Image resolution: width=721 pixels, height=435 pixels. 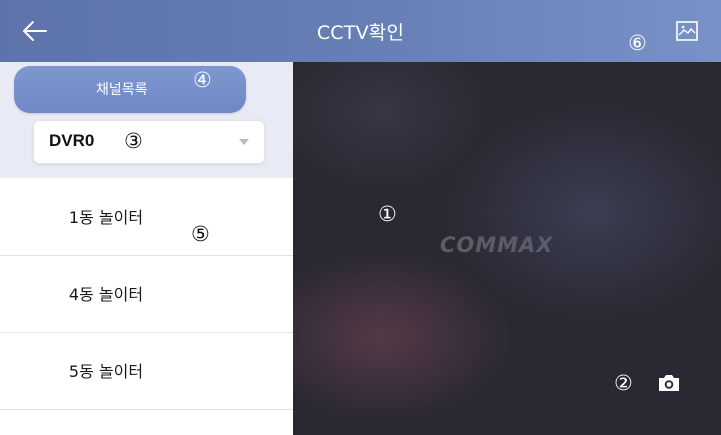 I want to click on list-item-label: 5동 놀이터, so click(x=106, y=371).